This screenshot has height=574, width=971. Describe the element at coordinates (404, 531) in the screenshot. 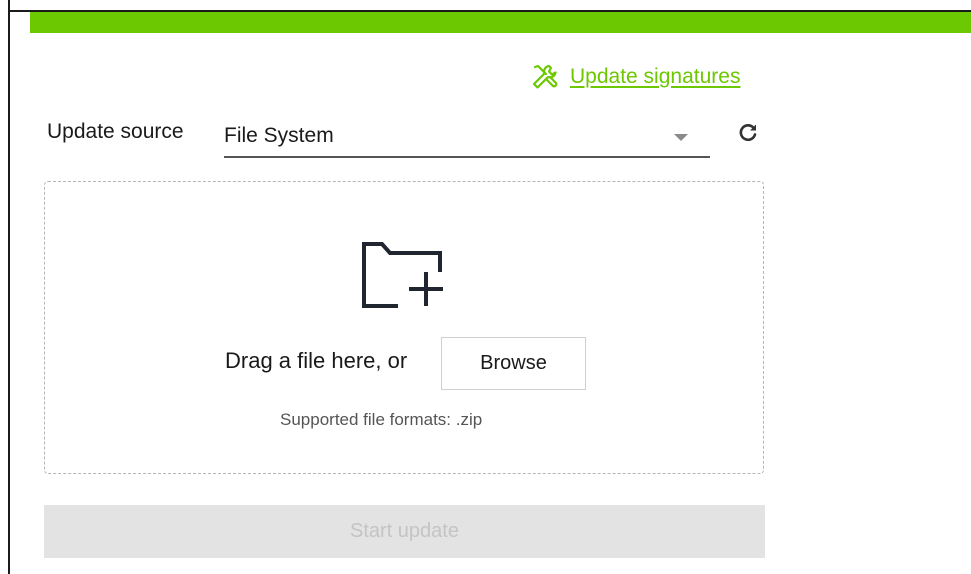

I see `start-update-button: Start update` at that location.